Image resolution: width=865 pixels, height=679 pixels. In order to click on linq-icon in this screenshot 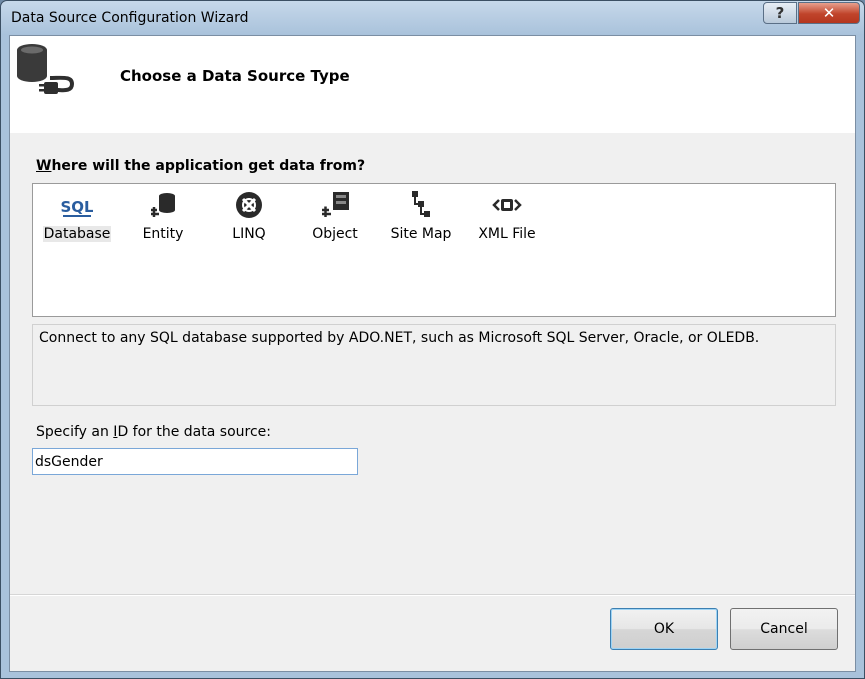, I will do `click(249, 205)`.